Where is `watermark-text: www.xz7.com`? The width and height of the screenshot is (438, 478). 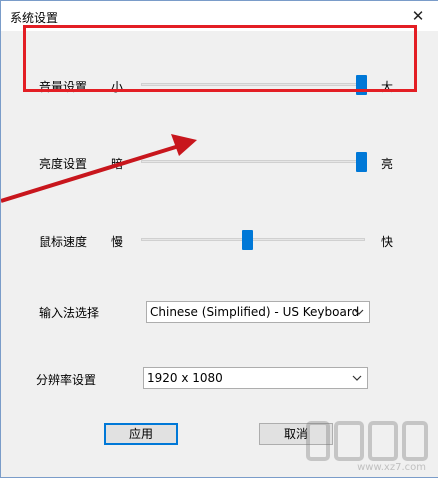 watermark-text: www.xz7.com is located at coordinates (391, 467).